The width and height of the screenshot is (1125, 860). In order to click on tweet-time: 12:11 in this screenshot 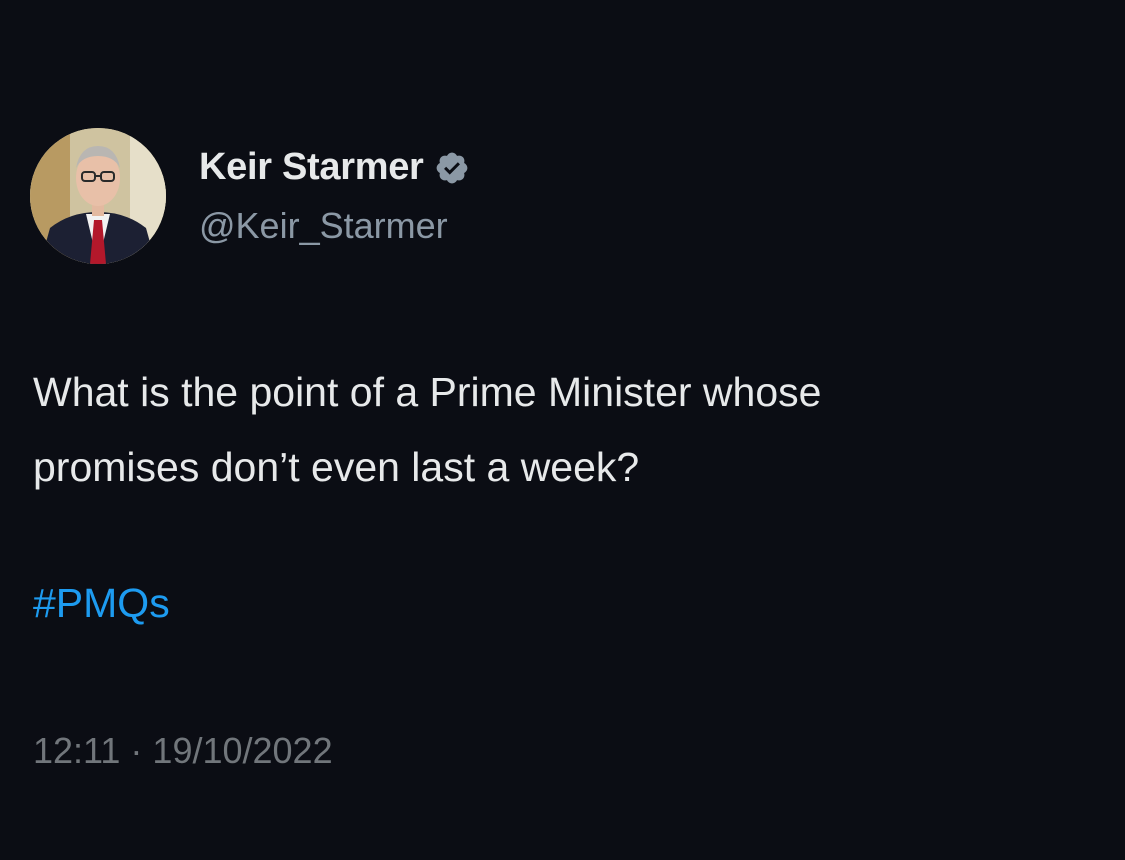, I will do `click(77, 750)`.